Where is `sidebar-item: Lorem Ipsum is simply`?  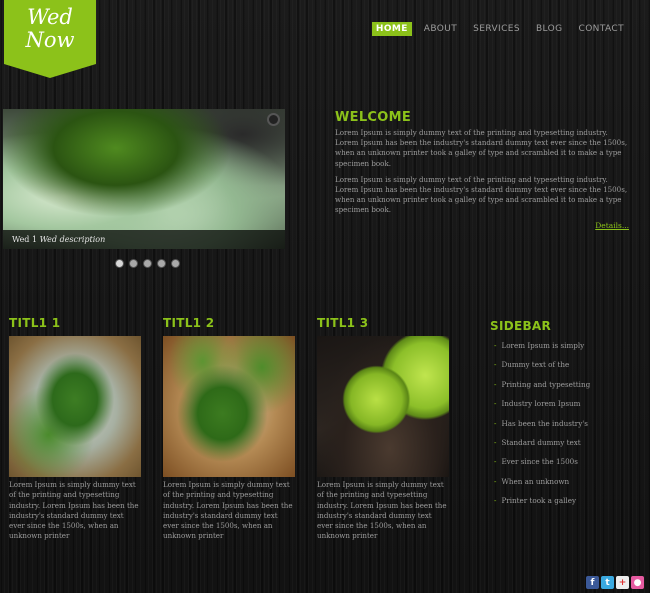 sidebar-item: Lorem Ipsum is simply is located at coordinates (562, 350).